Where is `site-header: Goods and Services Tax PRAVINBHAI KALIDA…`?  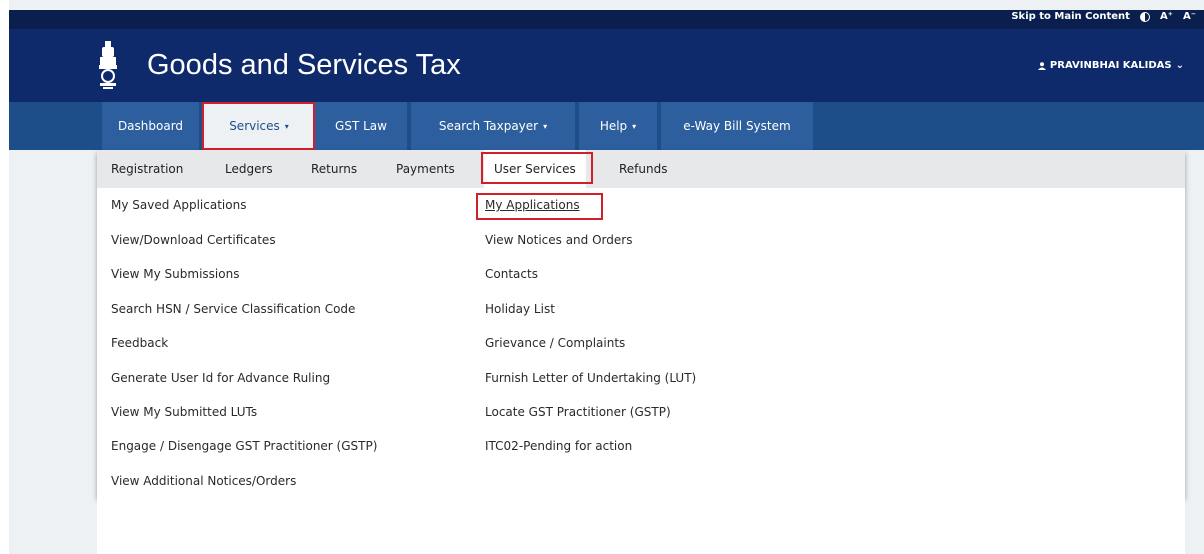 site-header: Goods and Services Tax PRAVINBHAI KALIDA… is located at coordinates (606, 65).